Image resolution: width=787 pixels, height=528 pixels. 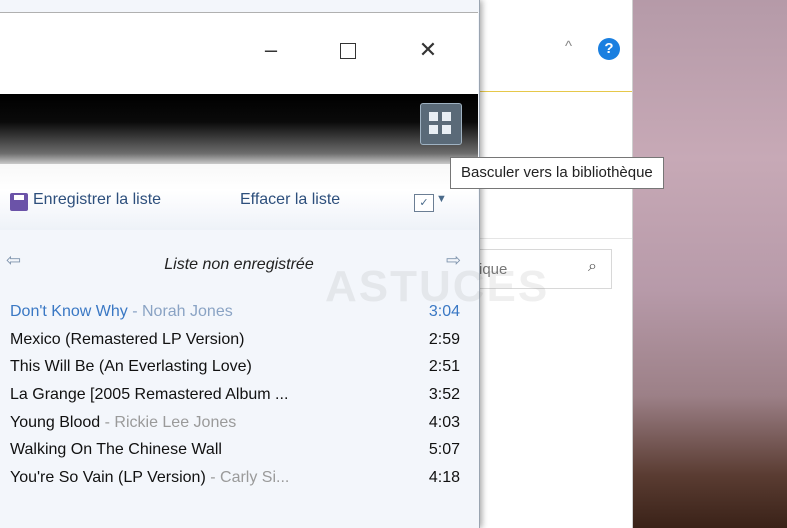 I want to click on track-artist: - Norah Jones, so click(x=182, y=311).